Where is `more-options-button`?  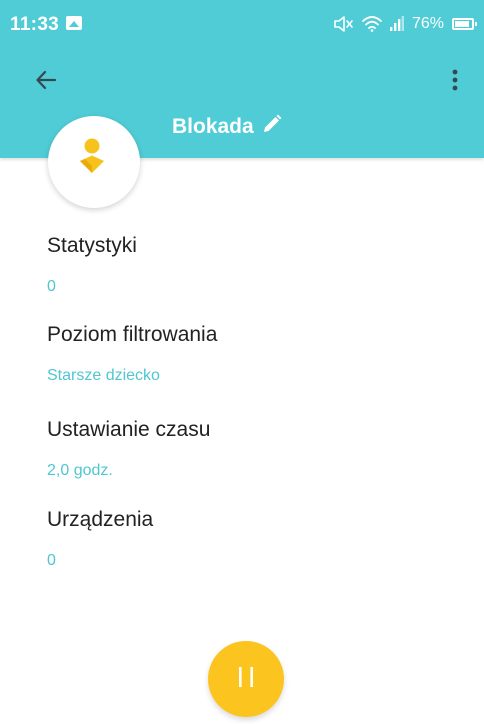
more-options-button is located at coordinates (455, 82).